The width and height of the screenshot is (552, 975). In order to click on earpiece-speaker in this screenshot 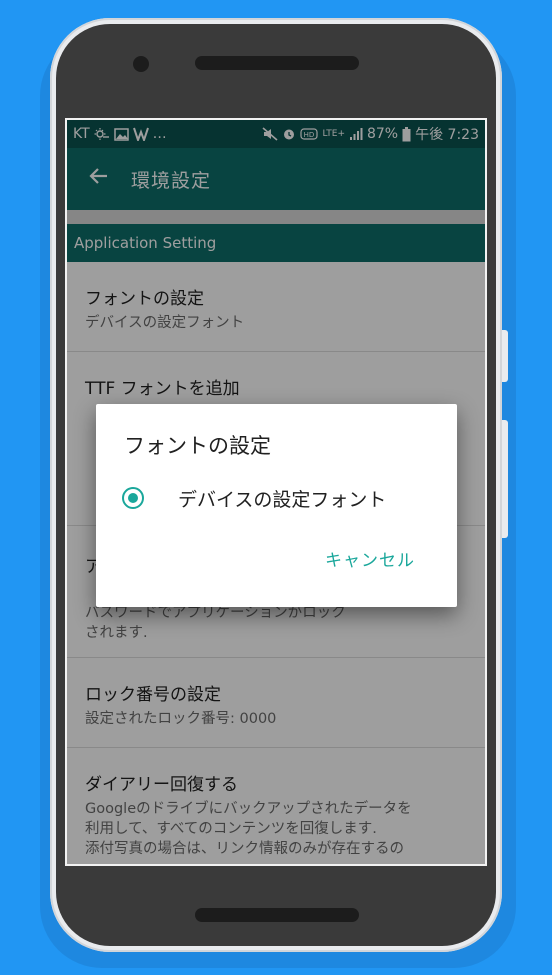, I will do `click(277, 63)`.